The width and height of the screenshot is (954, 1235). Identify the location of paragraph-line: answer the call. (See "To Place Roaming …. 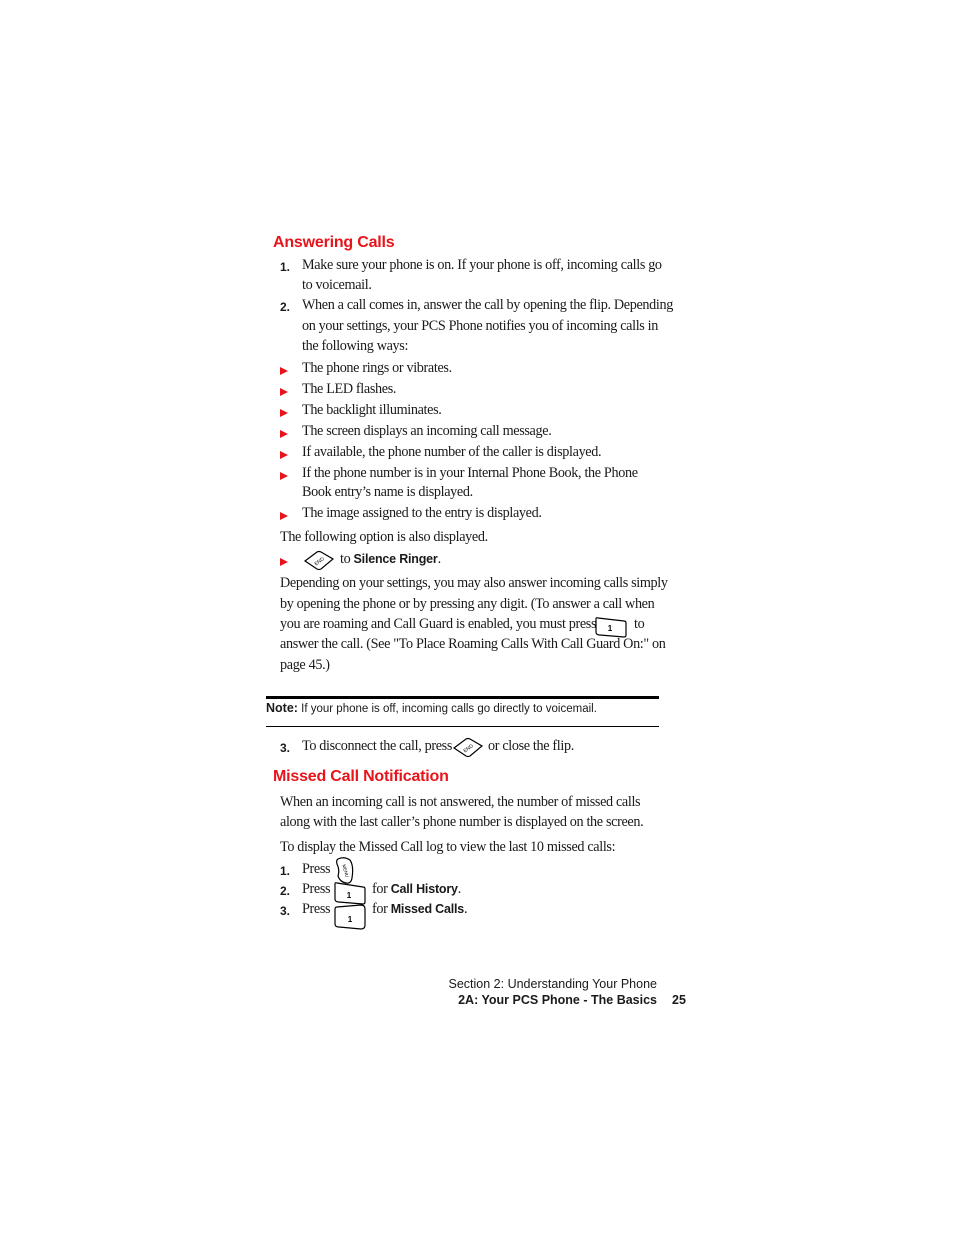
(473, 644).